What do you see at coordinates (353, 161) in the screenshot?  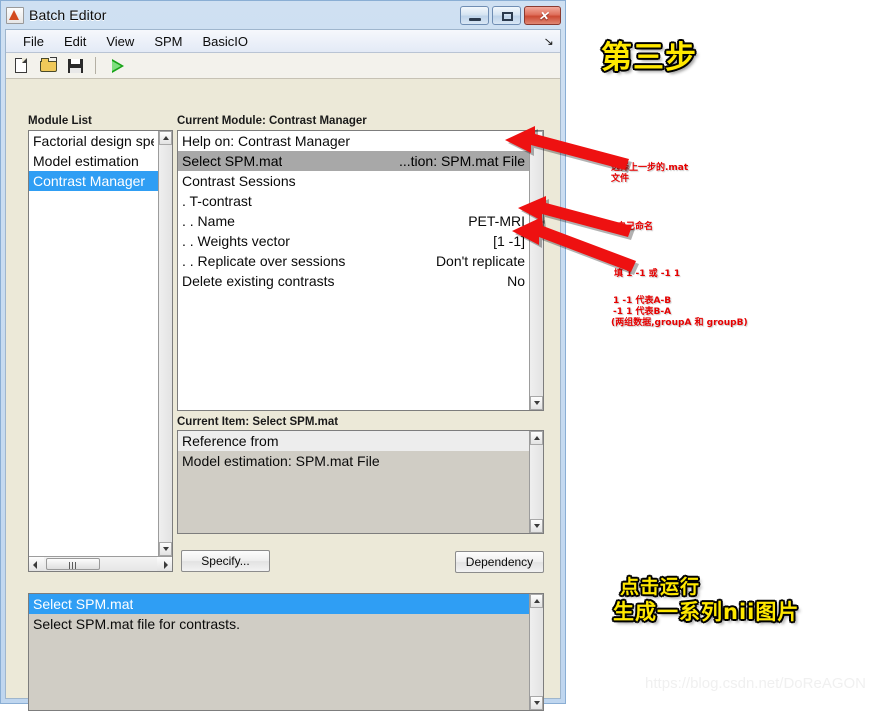 I see `module-row-select-spm-mat: Select SPM.mat ...tion: SPM.mat File` at bounding box center [353, 161].